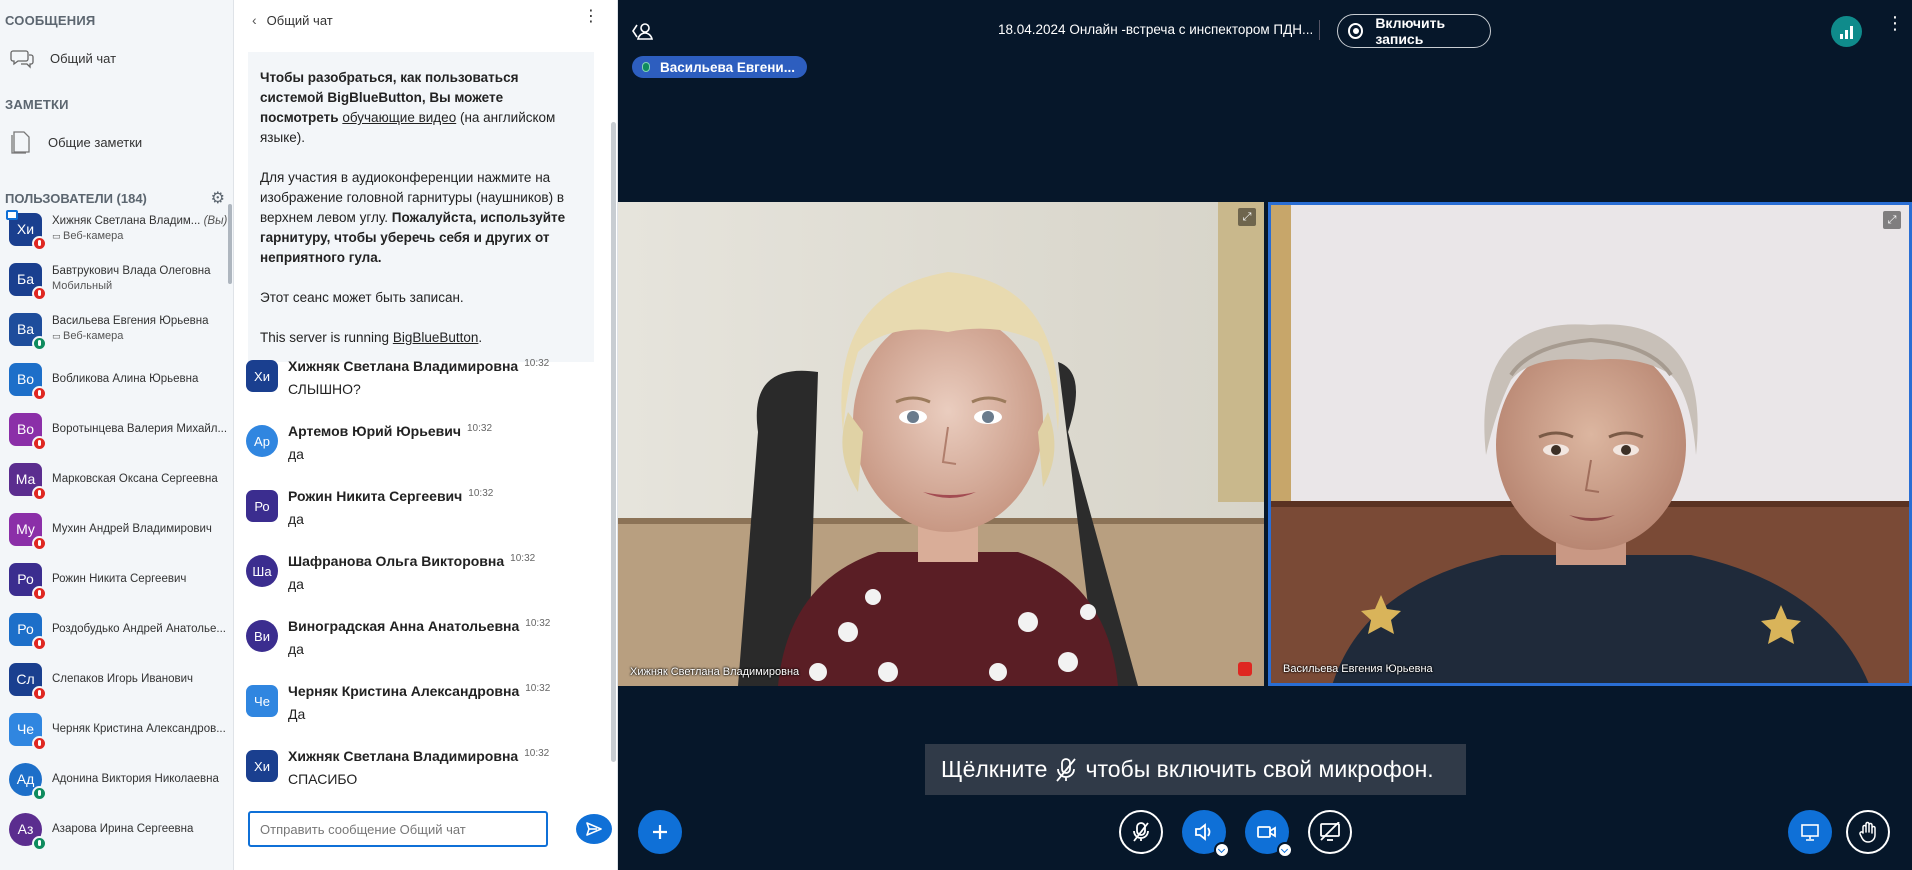 Image resolution: width=1912 pixels, height=870 pixels. I want to click on user-list-item: Ба Бавтрукович Влада Олеговна Мобильный, so click(114, 279).